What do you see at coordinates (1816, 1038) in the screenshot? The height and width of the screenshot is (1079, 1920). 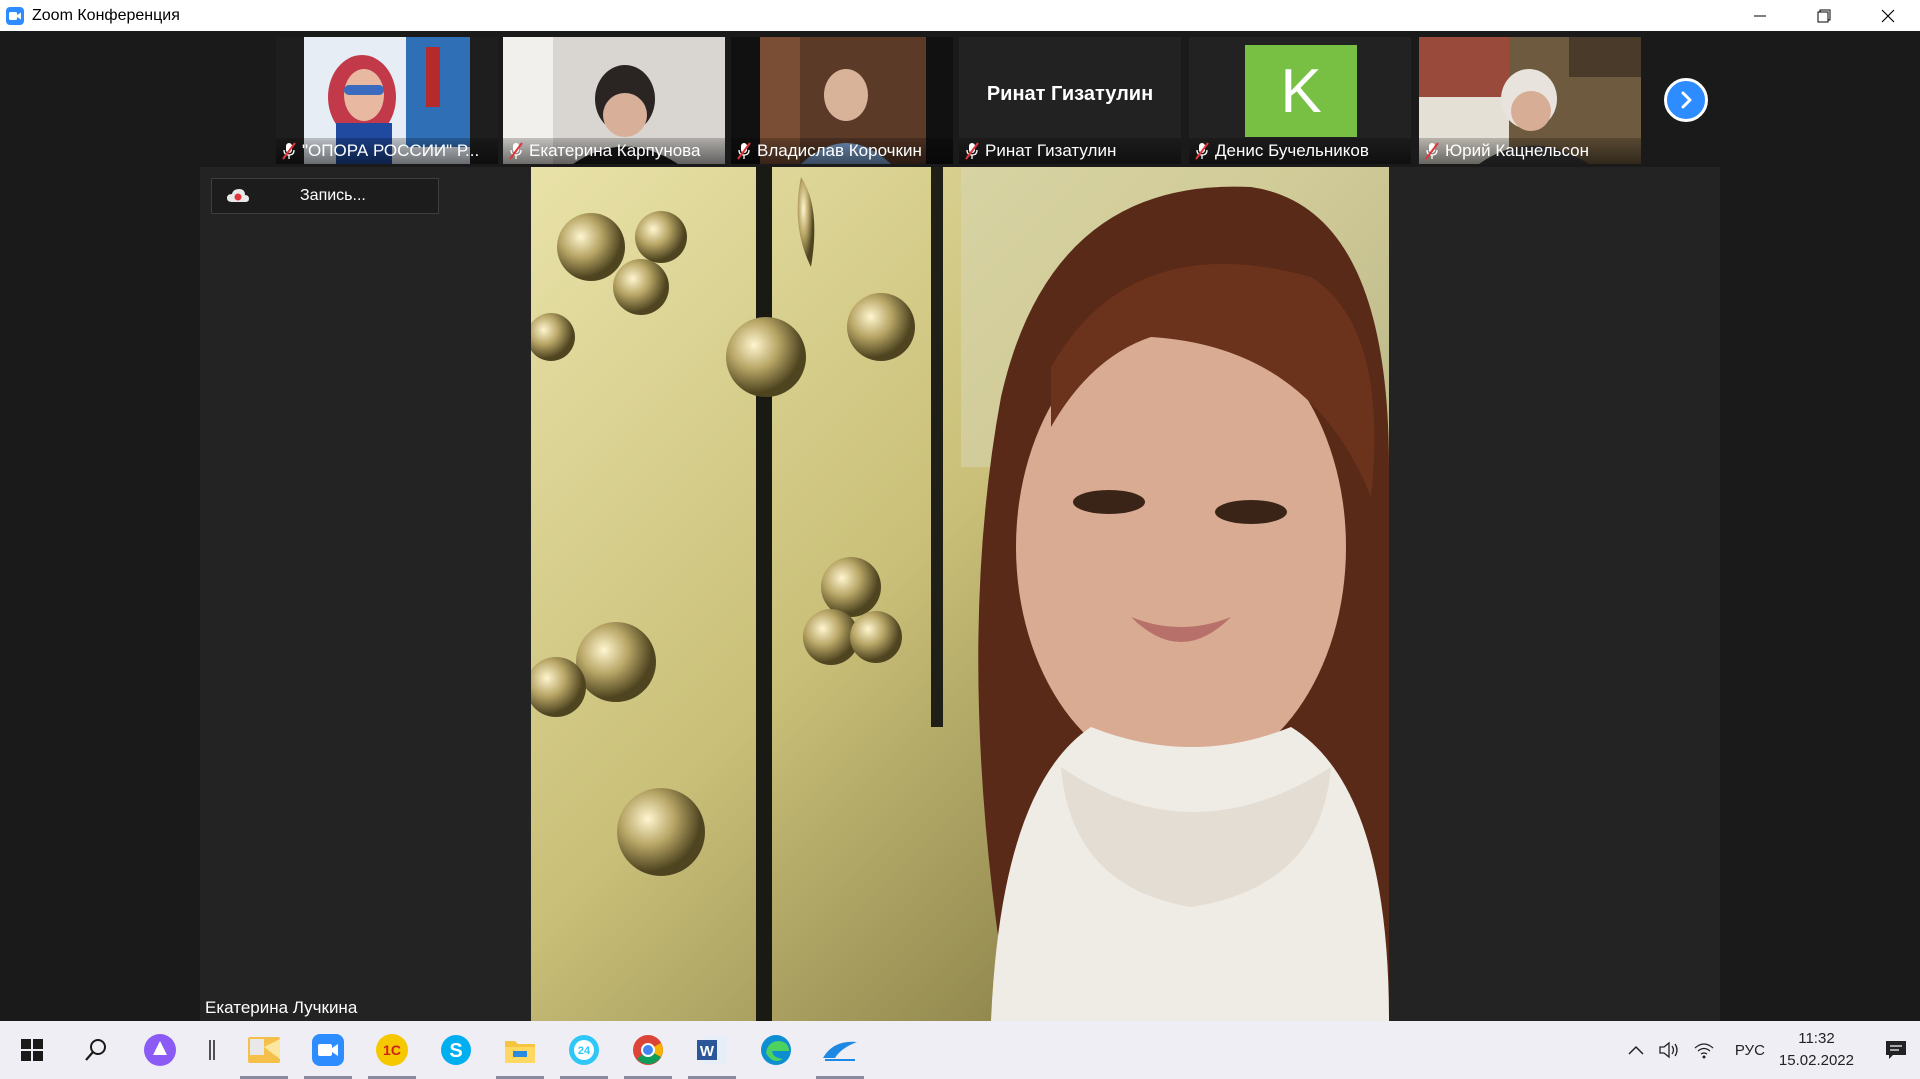 I see `clock-time: 11:32` at bounding box center [1816, 1038].